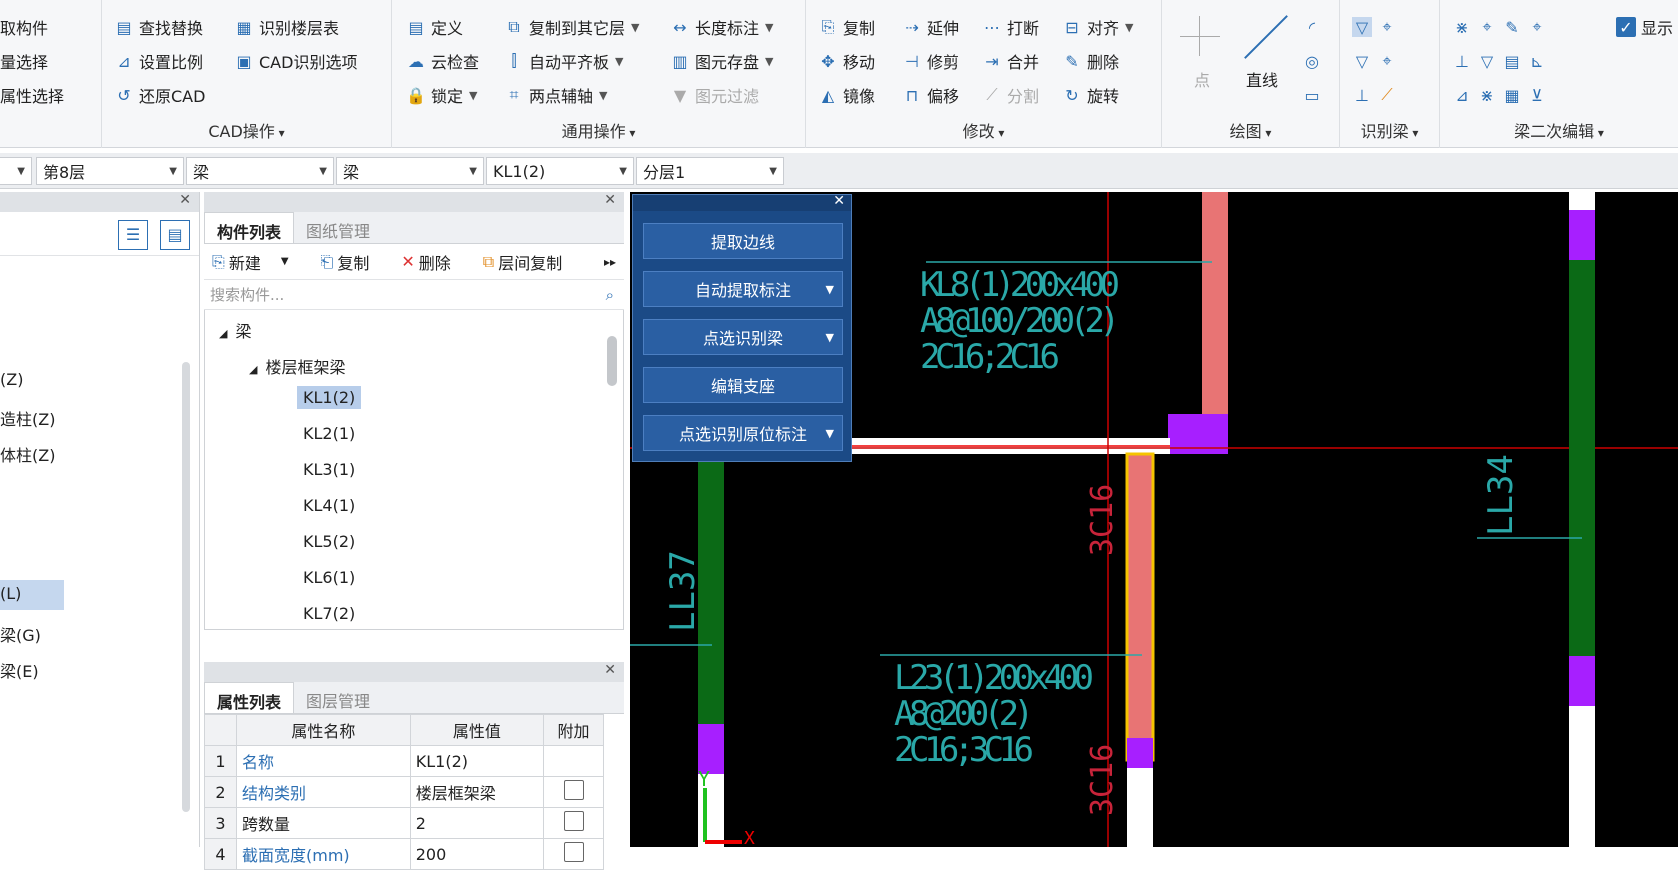 The image size is (1678, 870). Describe the element at coordinates (329, 469) in the screenshot. I see `tree-item: KL3(1)` at that location.